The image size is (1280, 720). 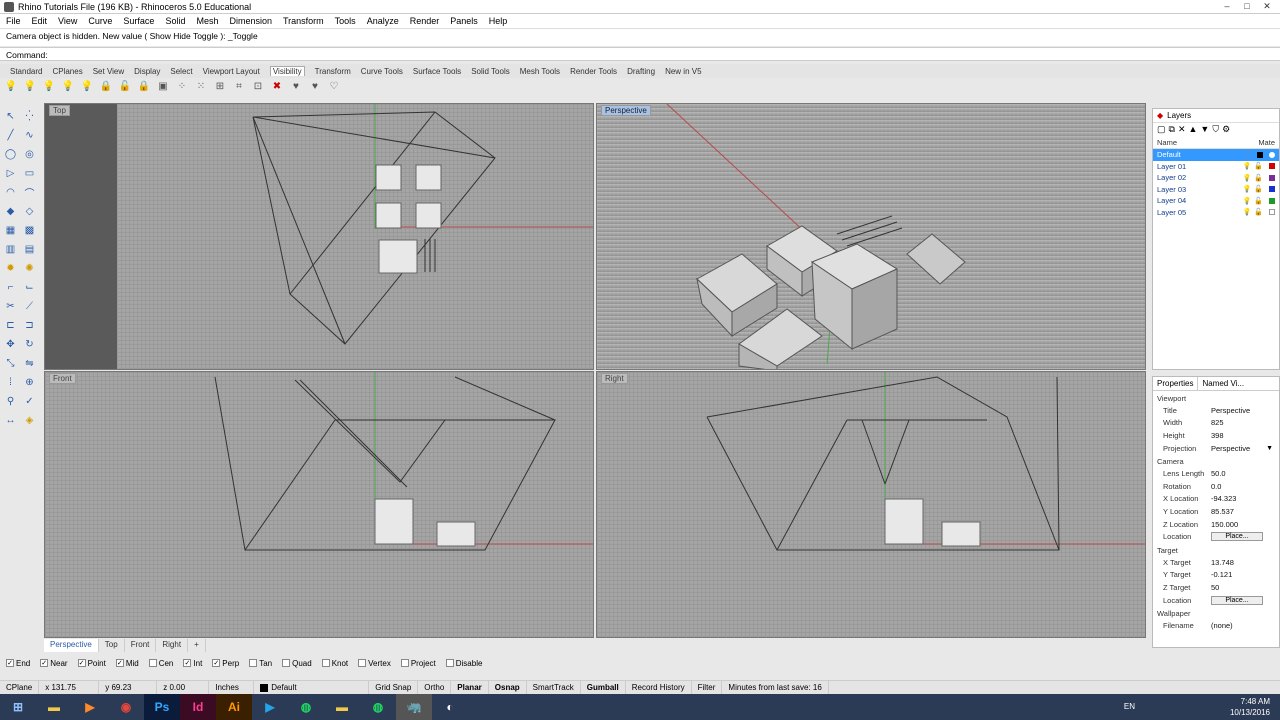 What do you see at coordinates (378, 707) in the screenshot?
I see `spotify-alt-icon: ◍` at bounding box center [378, 707].